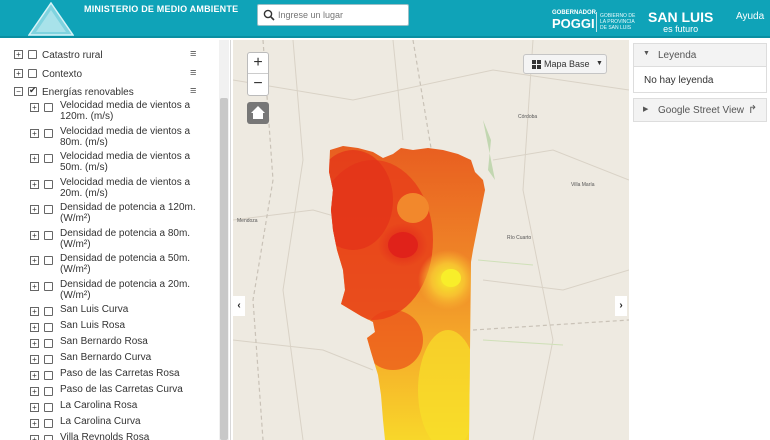 This screenshot has height=440, width=770. What do you see at coordinates (750, 16) in the screenshot?
I see `help-link: Ayuda` at bounding box center [750, 16].